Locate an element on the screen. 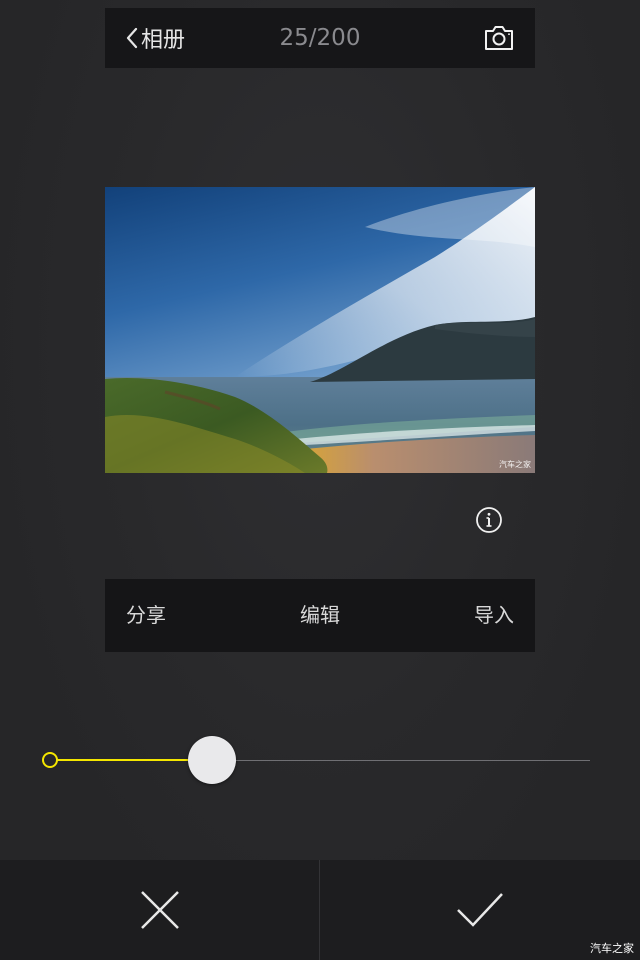 Image resolution: width=640 pixels, height=960 pixels. adjustment-slider is located at coordinates (316, 761).